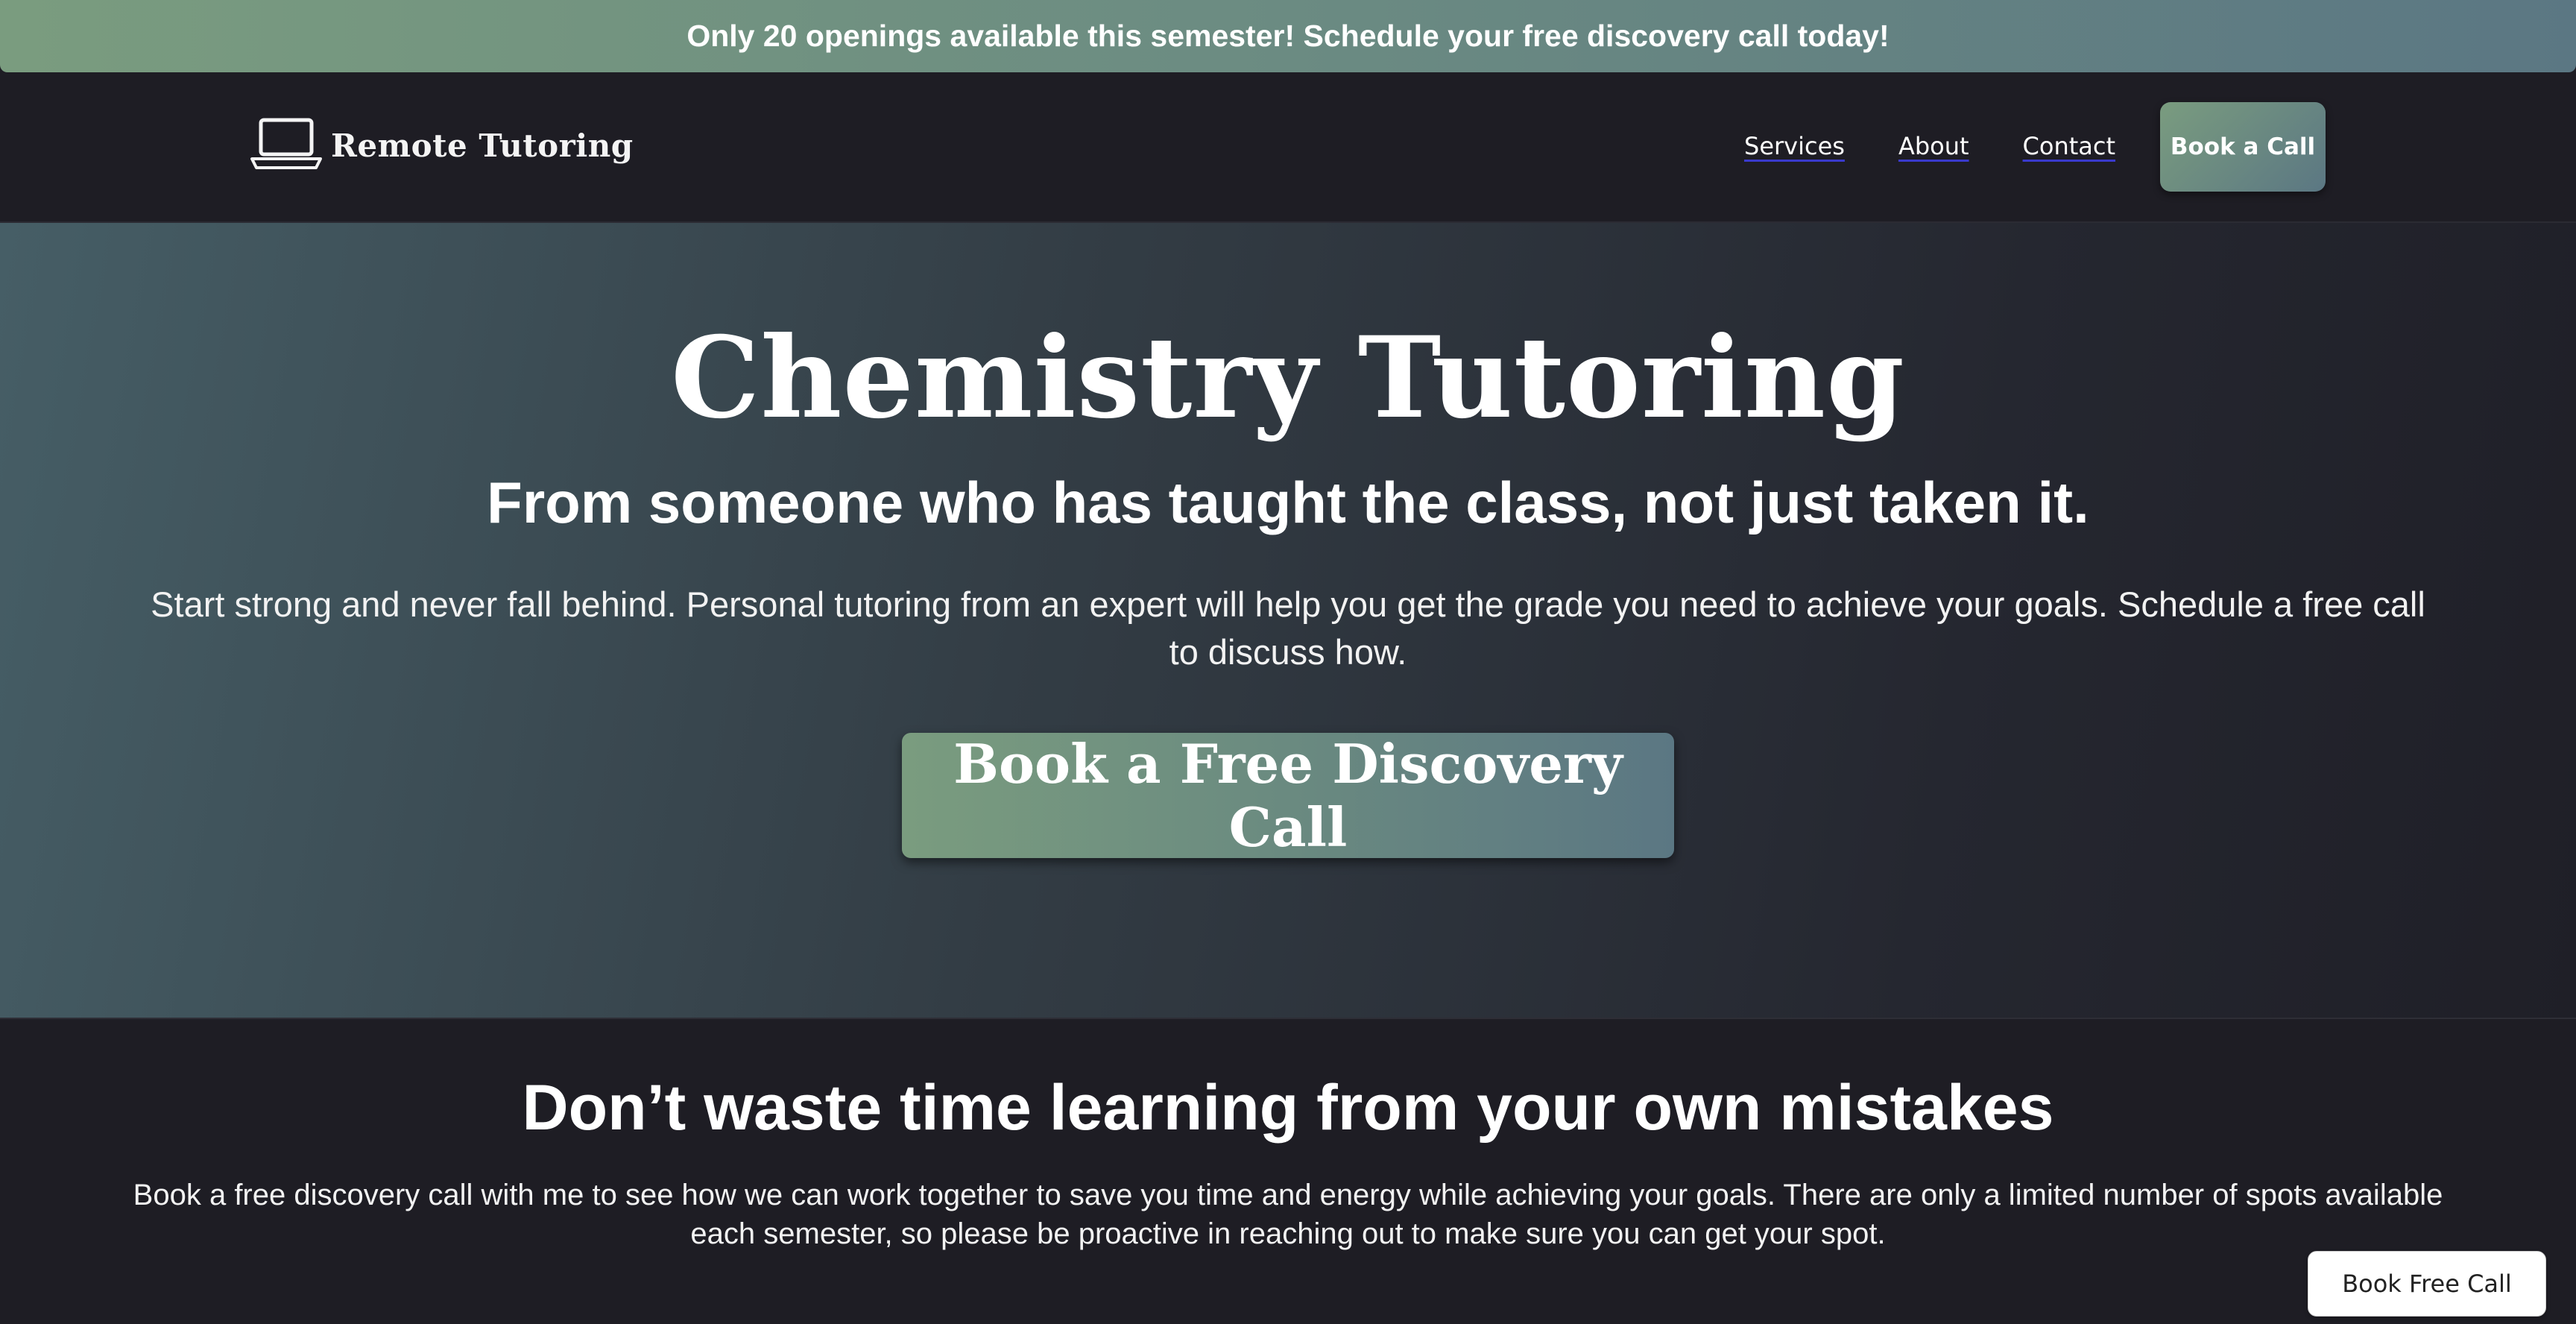  Describe the element at coordinates (482, 145) in the screenshot. I see `logo-text: Remote Tutoring` at that location.